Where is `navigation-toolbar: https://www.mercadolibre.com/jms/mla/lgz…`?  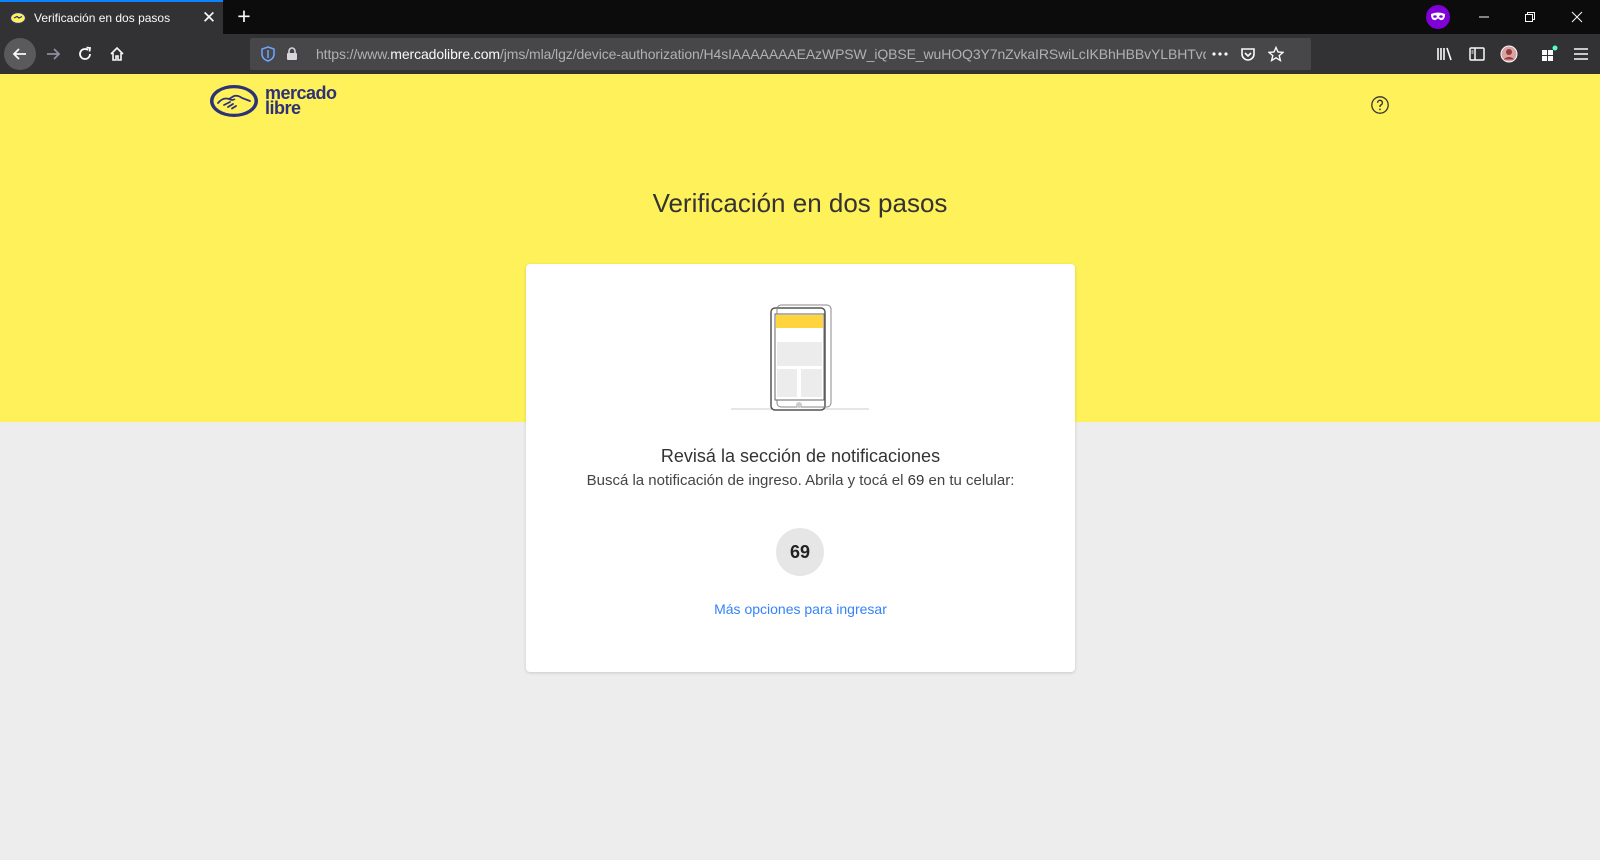 navigation-toolbar: https://www.mercadolibre.com/jms/mla/lgz… is located at coordinates (800, 54).